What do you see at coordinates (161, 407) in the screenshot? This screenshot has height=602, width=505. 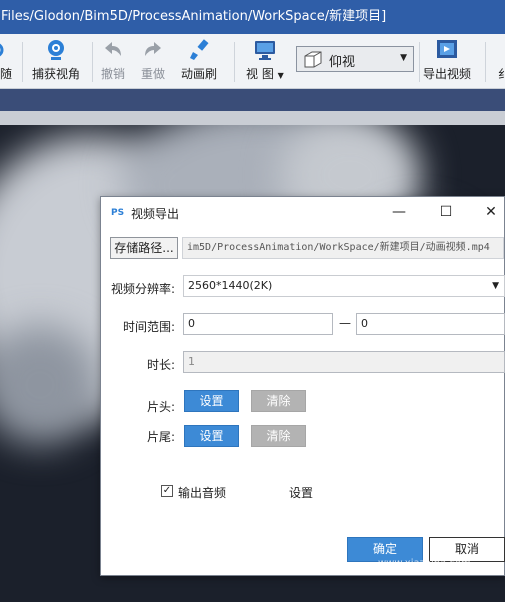 I see `intro-label: 片头:` at bounding box center [161, 407].